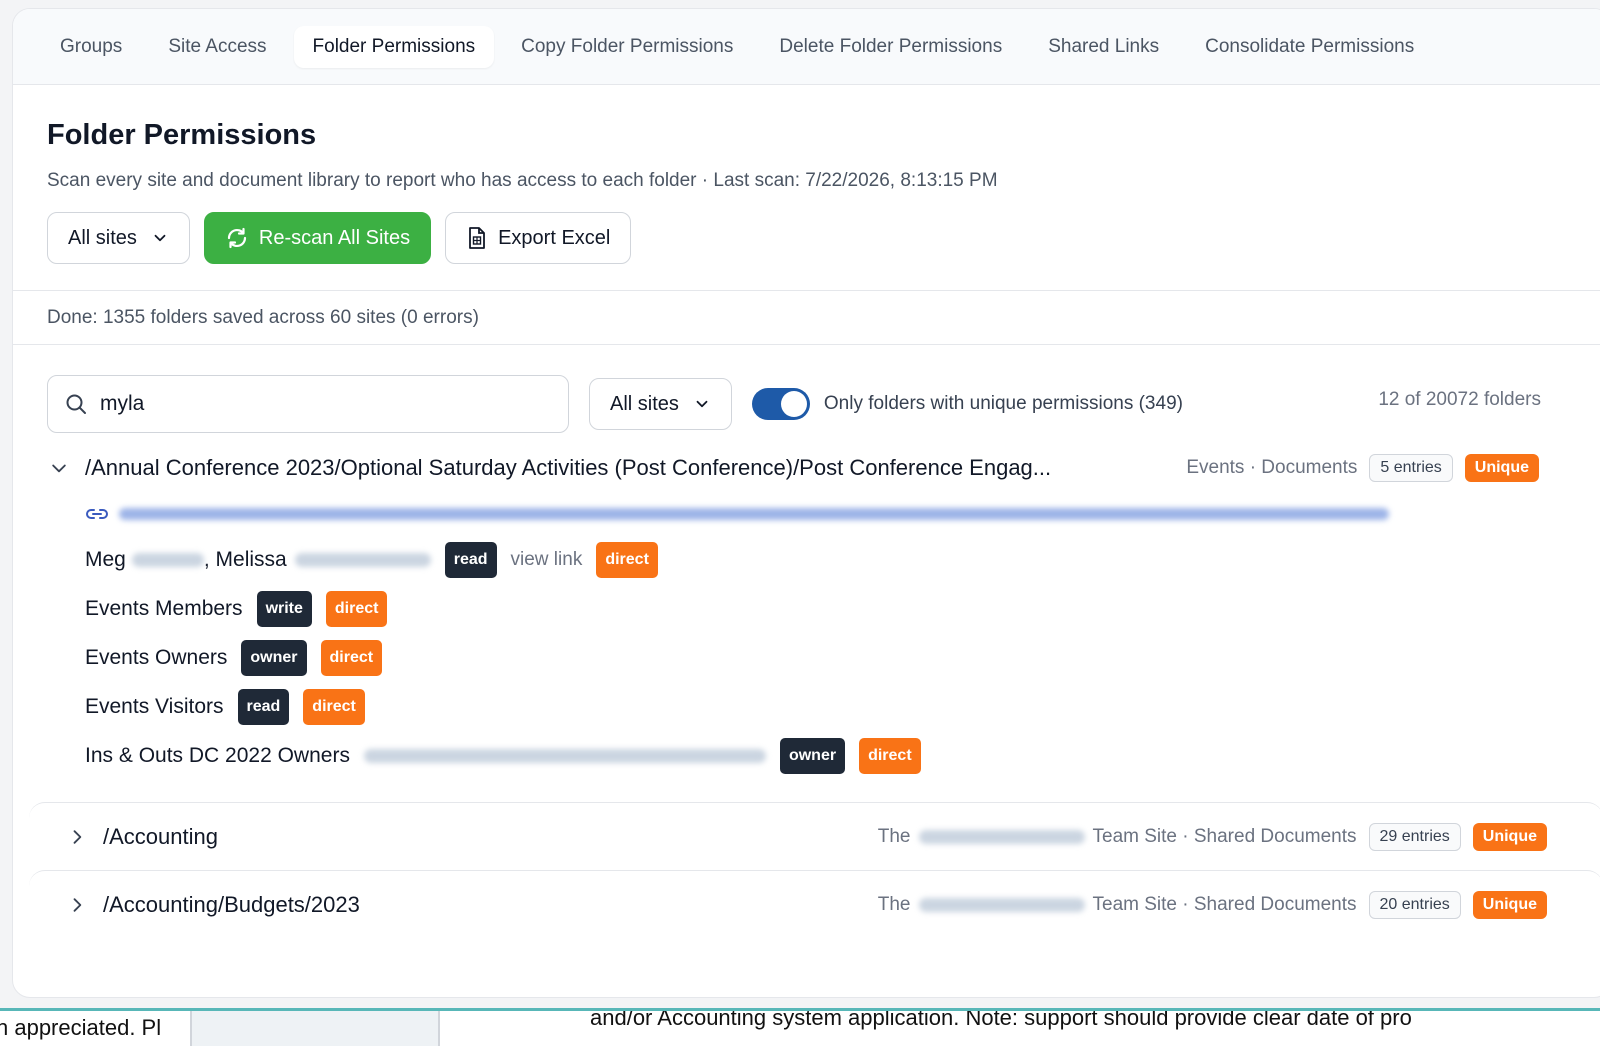 This screenshot has width=1600, height=1046. Describe the element at coordinates (231, 904) in the screenshot. I see `folder-path: /Accounting/Budgets/2023` at that location.